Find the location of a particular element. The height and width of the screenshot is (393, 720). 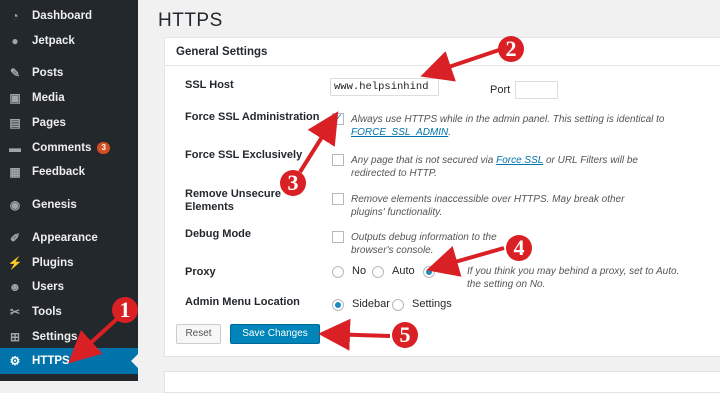

annotation-marker-4: 4 is located at coordinates (519, 248).